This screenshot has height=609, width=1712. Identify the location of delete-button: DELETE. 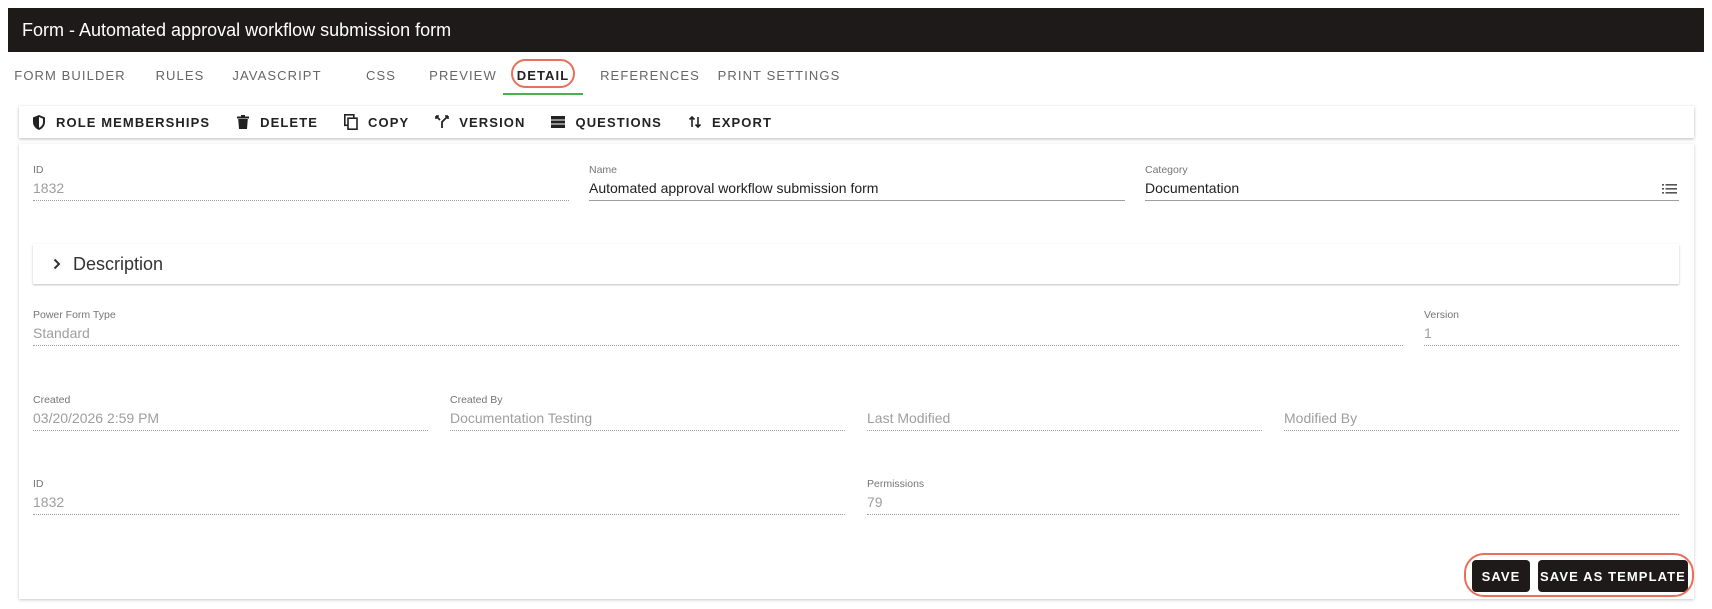
(283, 122).